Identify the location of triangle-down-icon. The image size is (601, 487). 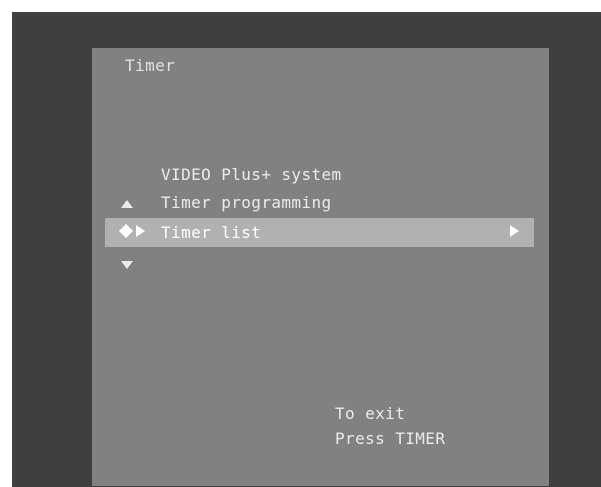
(127, 265).